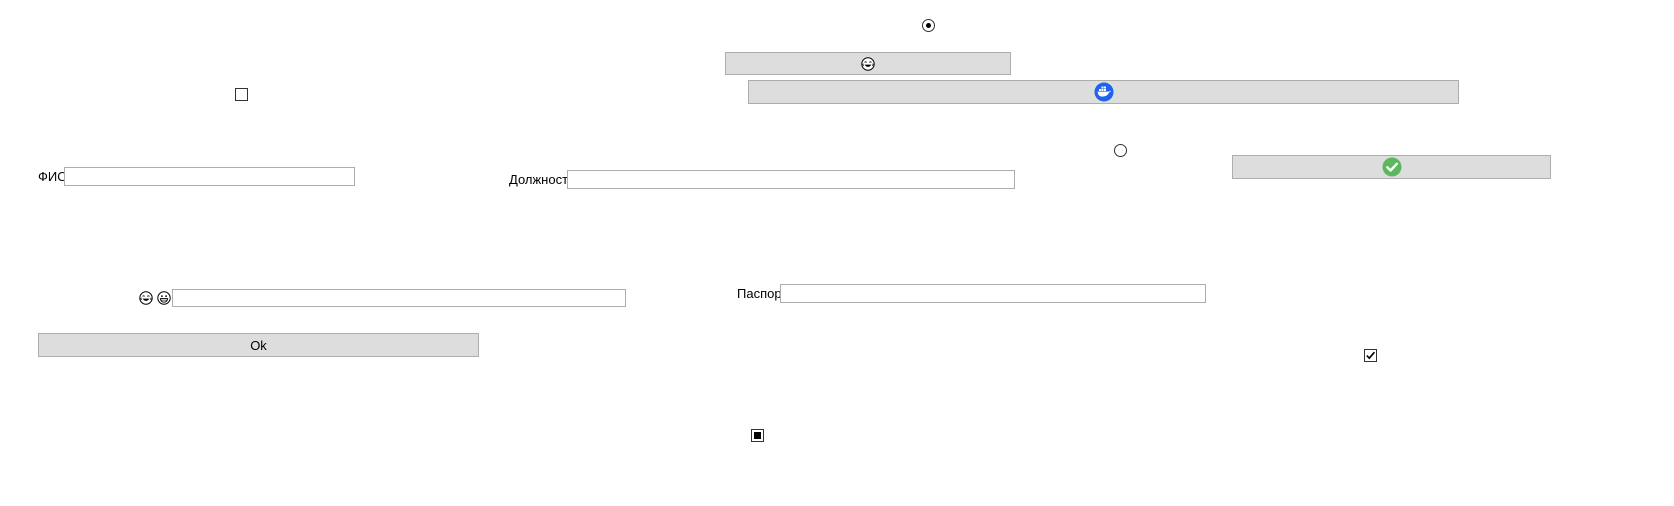 The height and width of the screenshot is (506, 1674). What do you see at coordinates (542, 179) in the screenshot?
I see `position-label: Должность` at bounding box center [542, 179].